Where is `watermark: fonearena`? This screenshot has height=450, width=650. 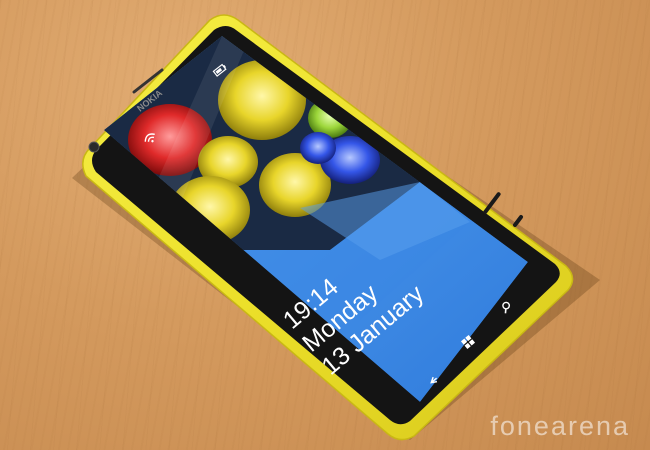 watermark: fonearena is located at coordinates (560, 426).